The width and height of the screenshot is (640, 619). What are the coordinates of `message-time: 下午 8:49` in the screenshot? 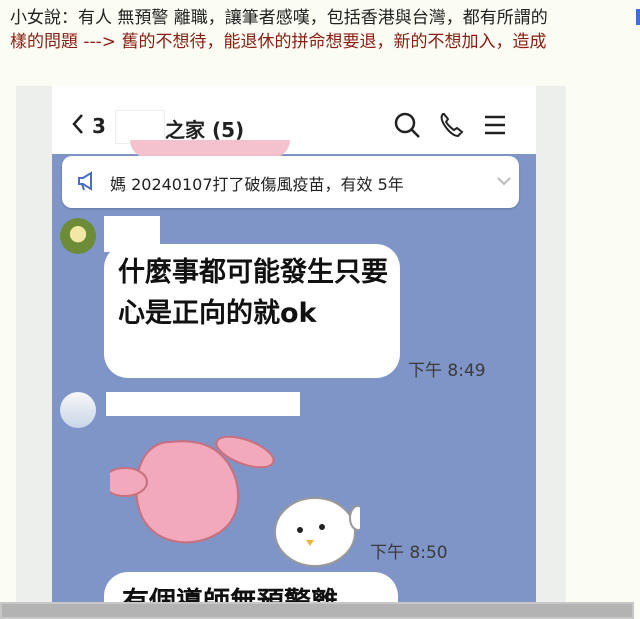 It's located at (447, 371).